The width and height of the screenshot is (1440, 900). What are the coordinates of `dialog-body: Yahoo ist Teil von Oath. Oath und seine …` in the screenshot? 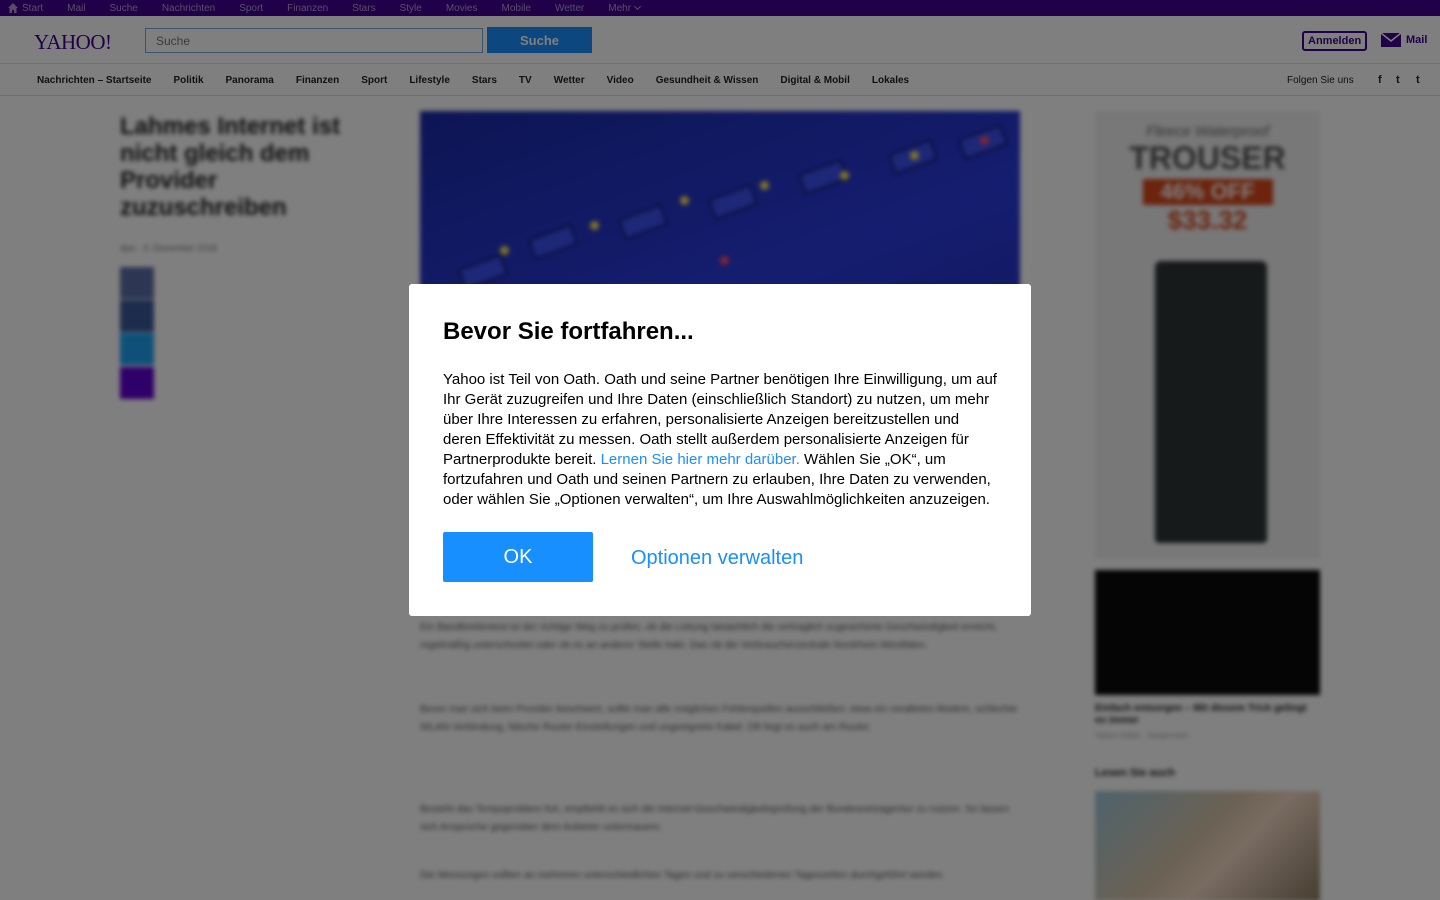 It's located at (720, 440).